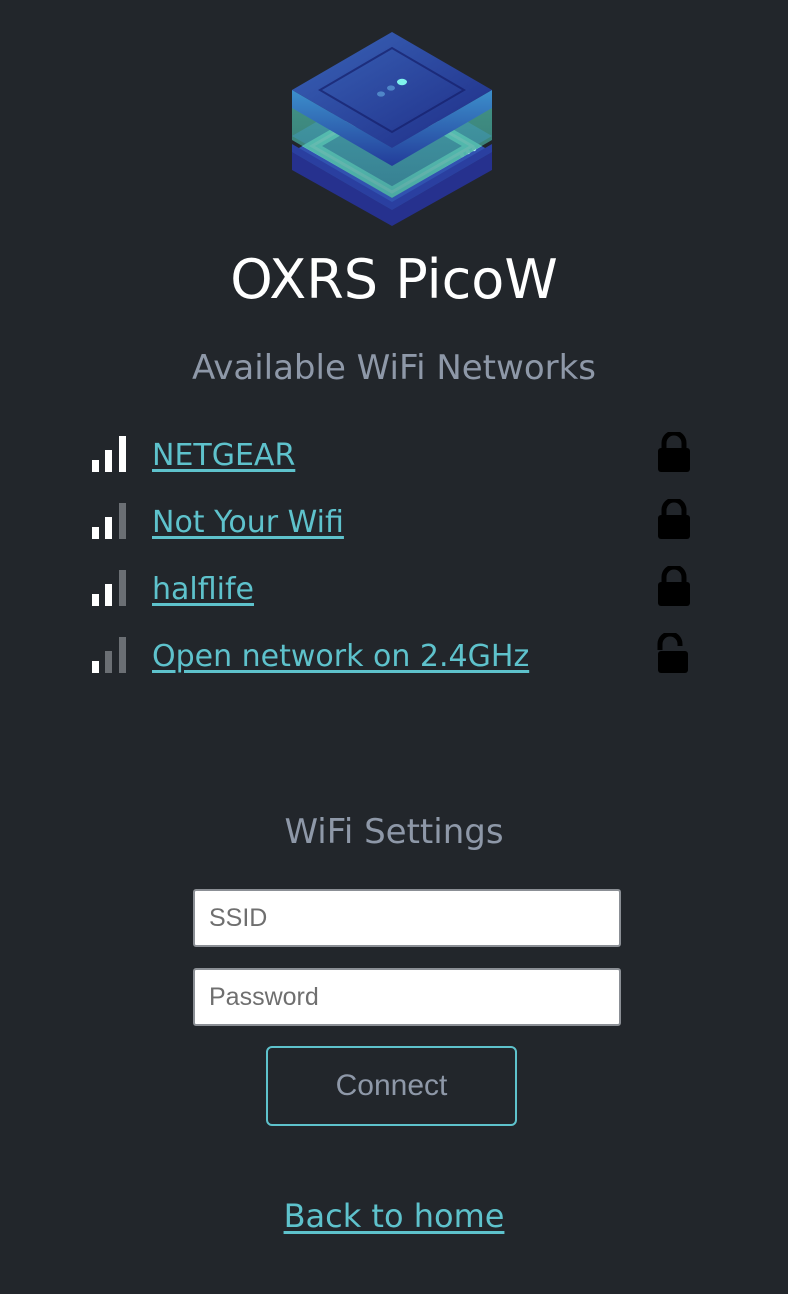  I want to click on password-input, so click(407, 997).